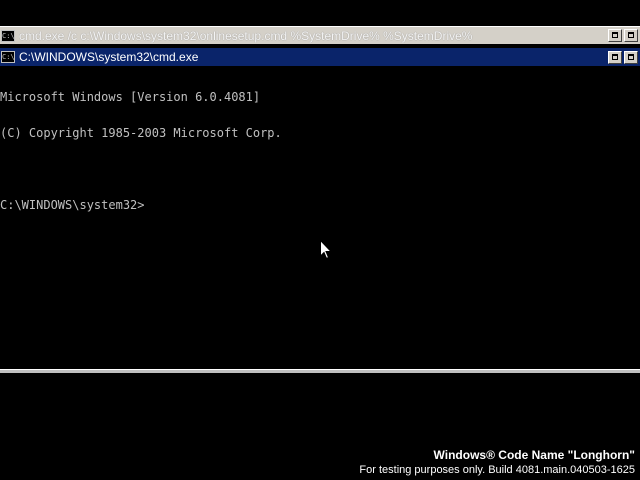 Image resolution: width=640 pixels, height=480 pixels. I want to click on window-bottom-border, so click(320, 371).